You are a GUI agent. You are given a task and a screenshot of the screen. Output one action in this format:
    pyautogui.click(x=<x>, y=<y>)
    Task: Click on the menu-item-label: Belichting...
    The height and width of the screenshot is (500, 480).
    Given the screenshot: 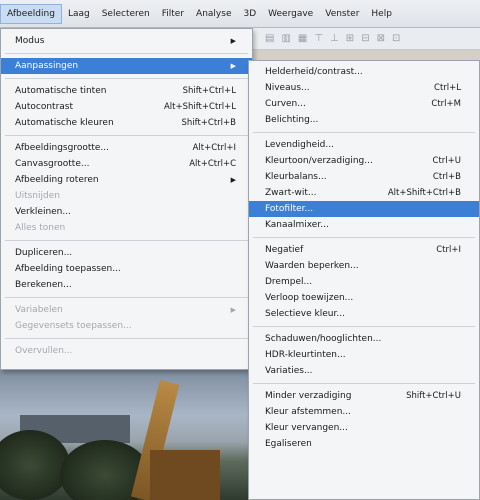 What is the action you would take?
    pyautogui.click(x=292, y=120)
    